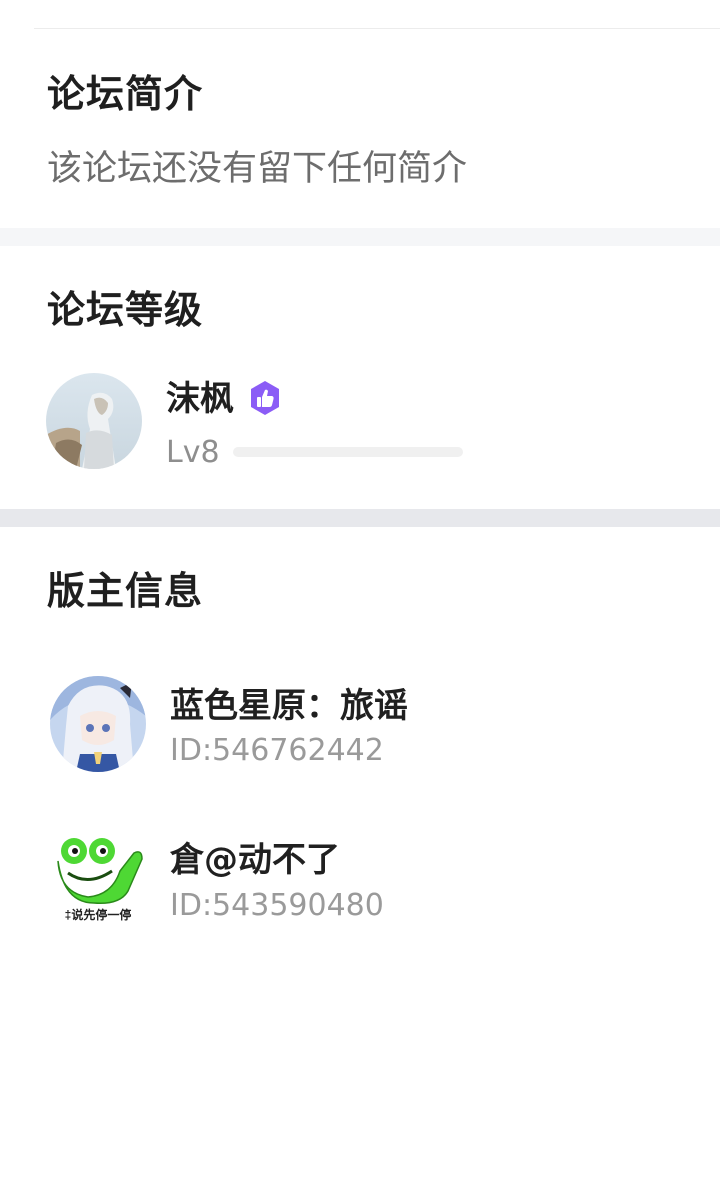 Image resolution: width=720 pixels, height=1180 pixels. Describe the element at coordinates (98, 879) in the screenshot. I see `moderator-avatar: ‡说先停一停` at that location.